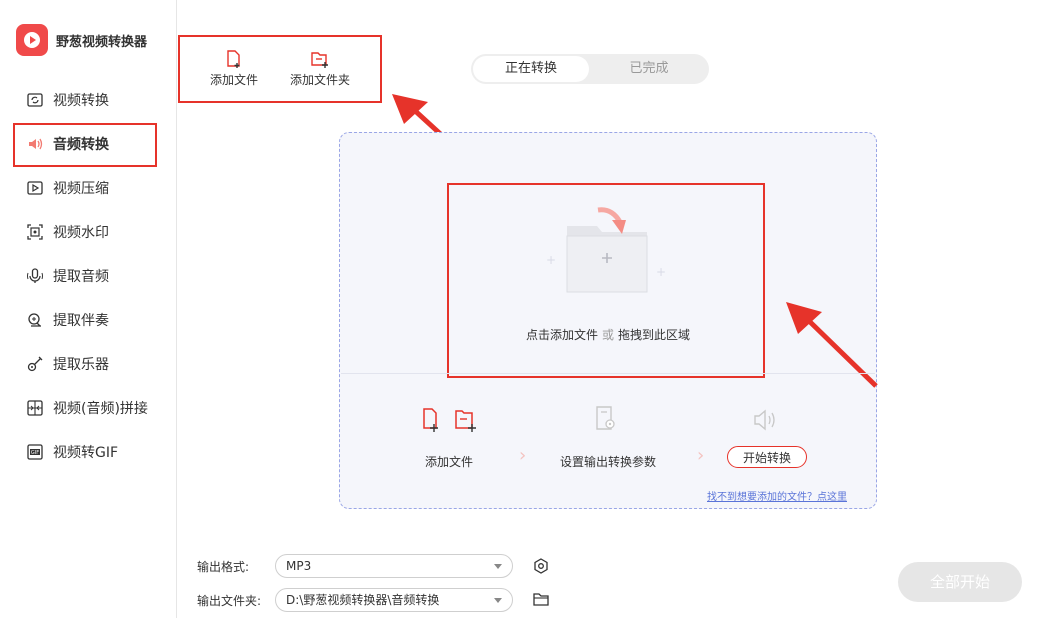 The height and width of the screenshot is (618, 1038). I want to click on sidebar-item-label: 提取伴奏, so click(81, 321).